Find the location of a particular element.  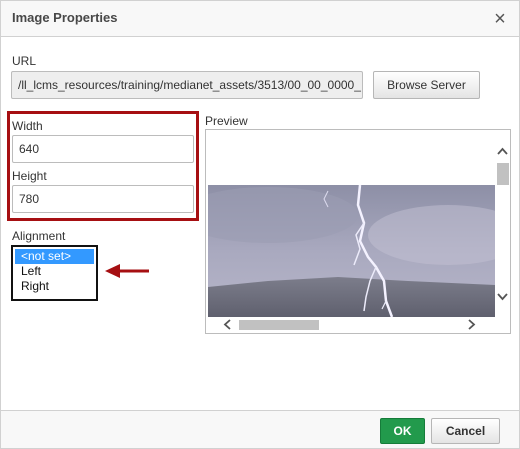

alignment-option-left: Left is located at coordinates (55, 271).